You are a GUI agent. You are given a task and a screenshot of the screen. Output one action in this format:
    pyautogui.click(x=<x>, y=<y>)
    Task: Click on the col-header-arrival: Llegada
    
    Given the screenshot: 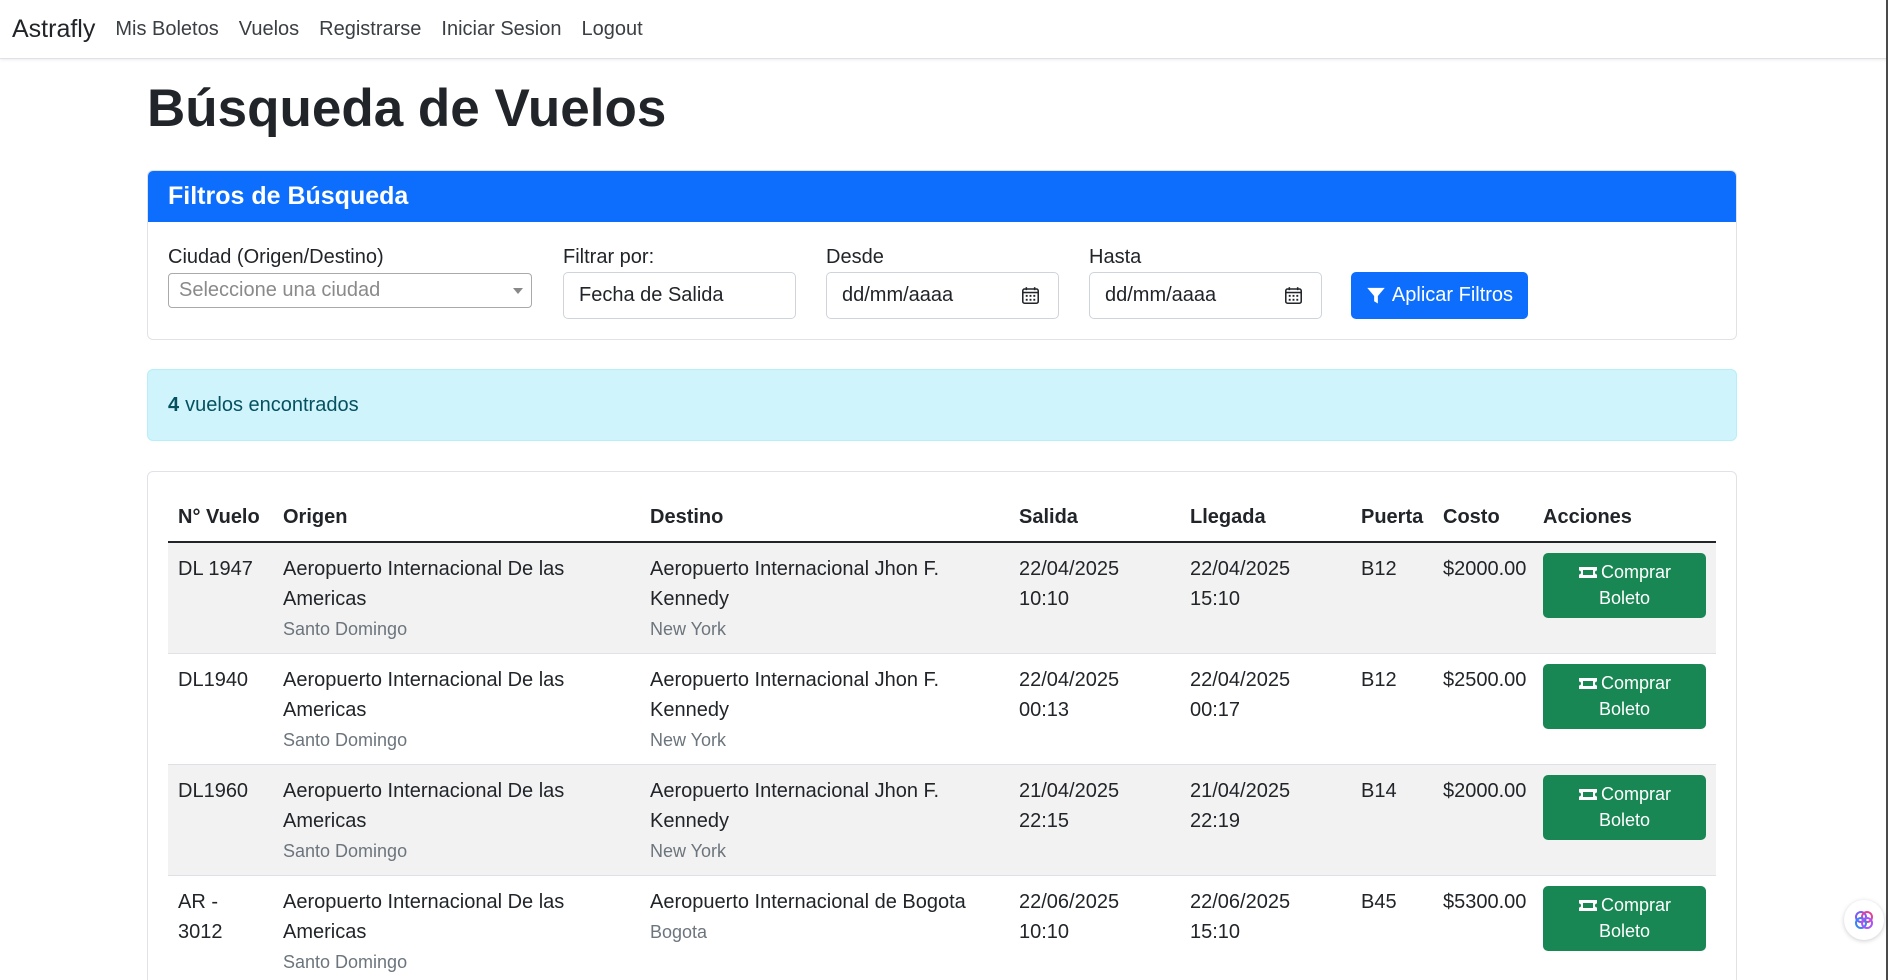 What is the action you would take?
    pyautogui.click(x=1228, y=517)
    